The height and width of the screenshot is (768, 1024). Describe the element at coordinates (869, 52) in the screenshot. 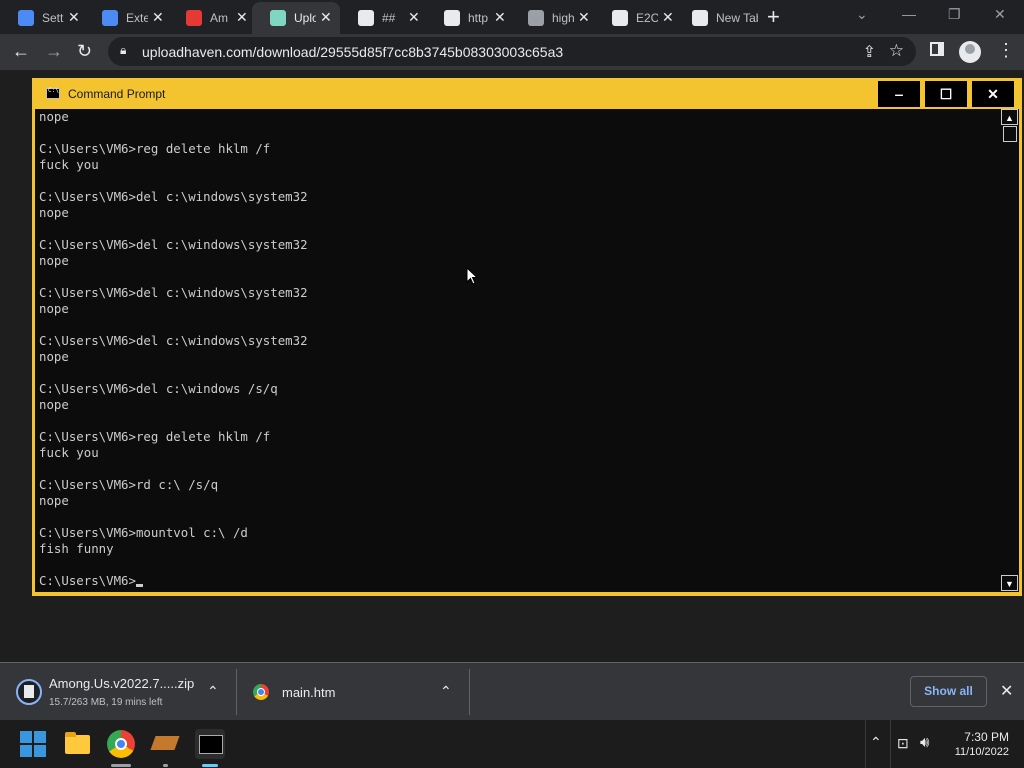

I see `share-icon: ⇪` at that location.